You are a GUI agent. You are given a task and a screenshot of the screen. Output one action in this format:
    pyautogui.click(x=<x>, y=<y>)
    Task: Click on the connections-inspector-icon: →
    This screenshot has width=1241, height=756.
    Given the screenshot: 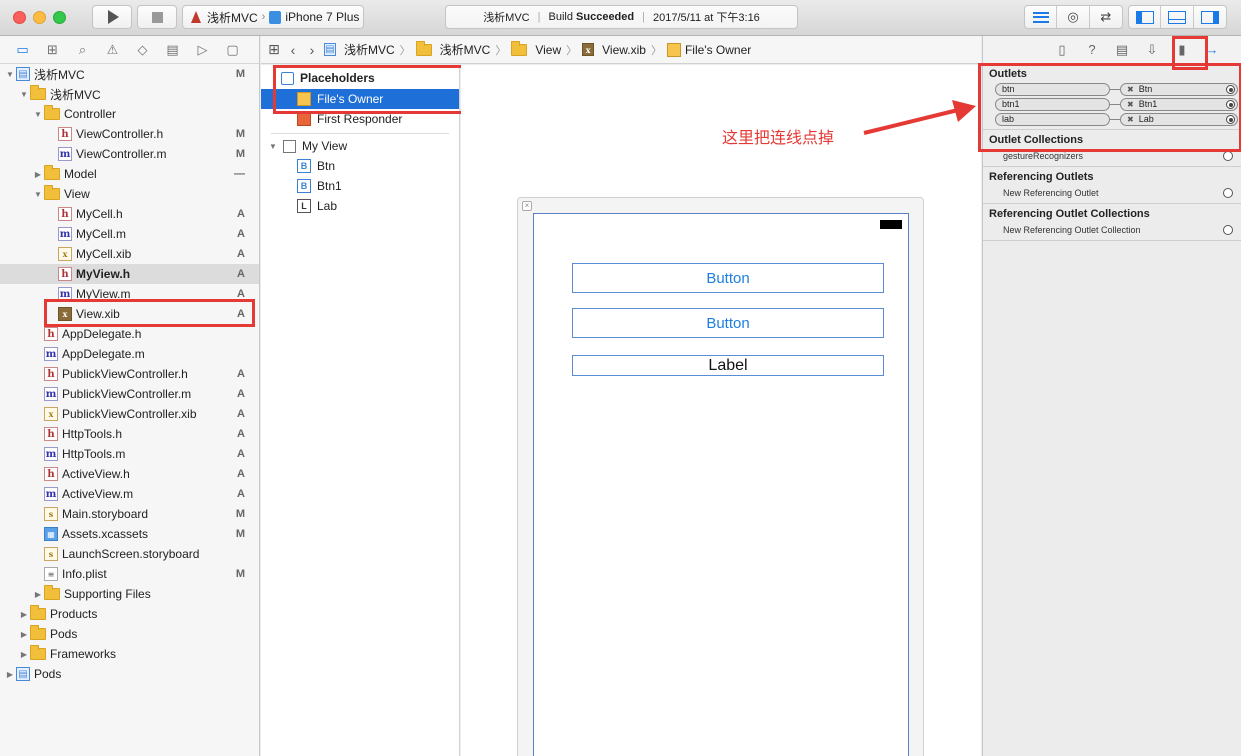 What is the action you would take?
    pyautogui.click(x=1212, y=49)
    